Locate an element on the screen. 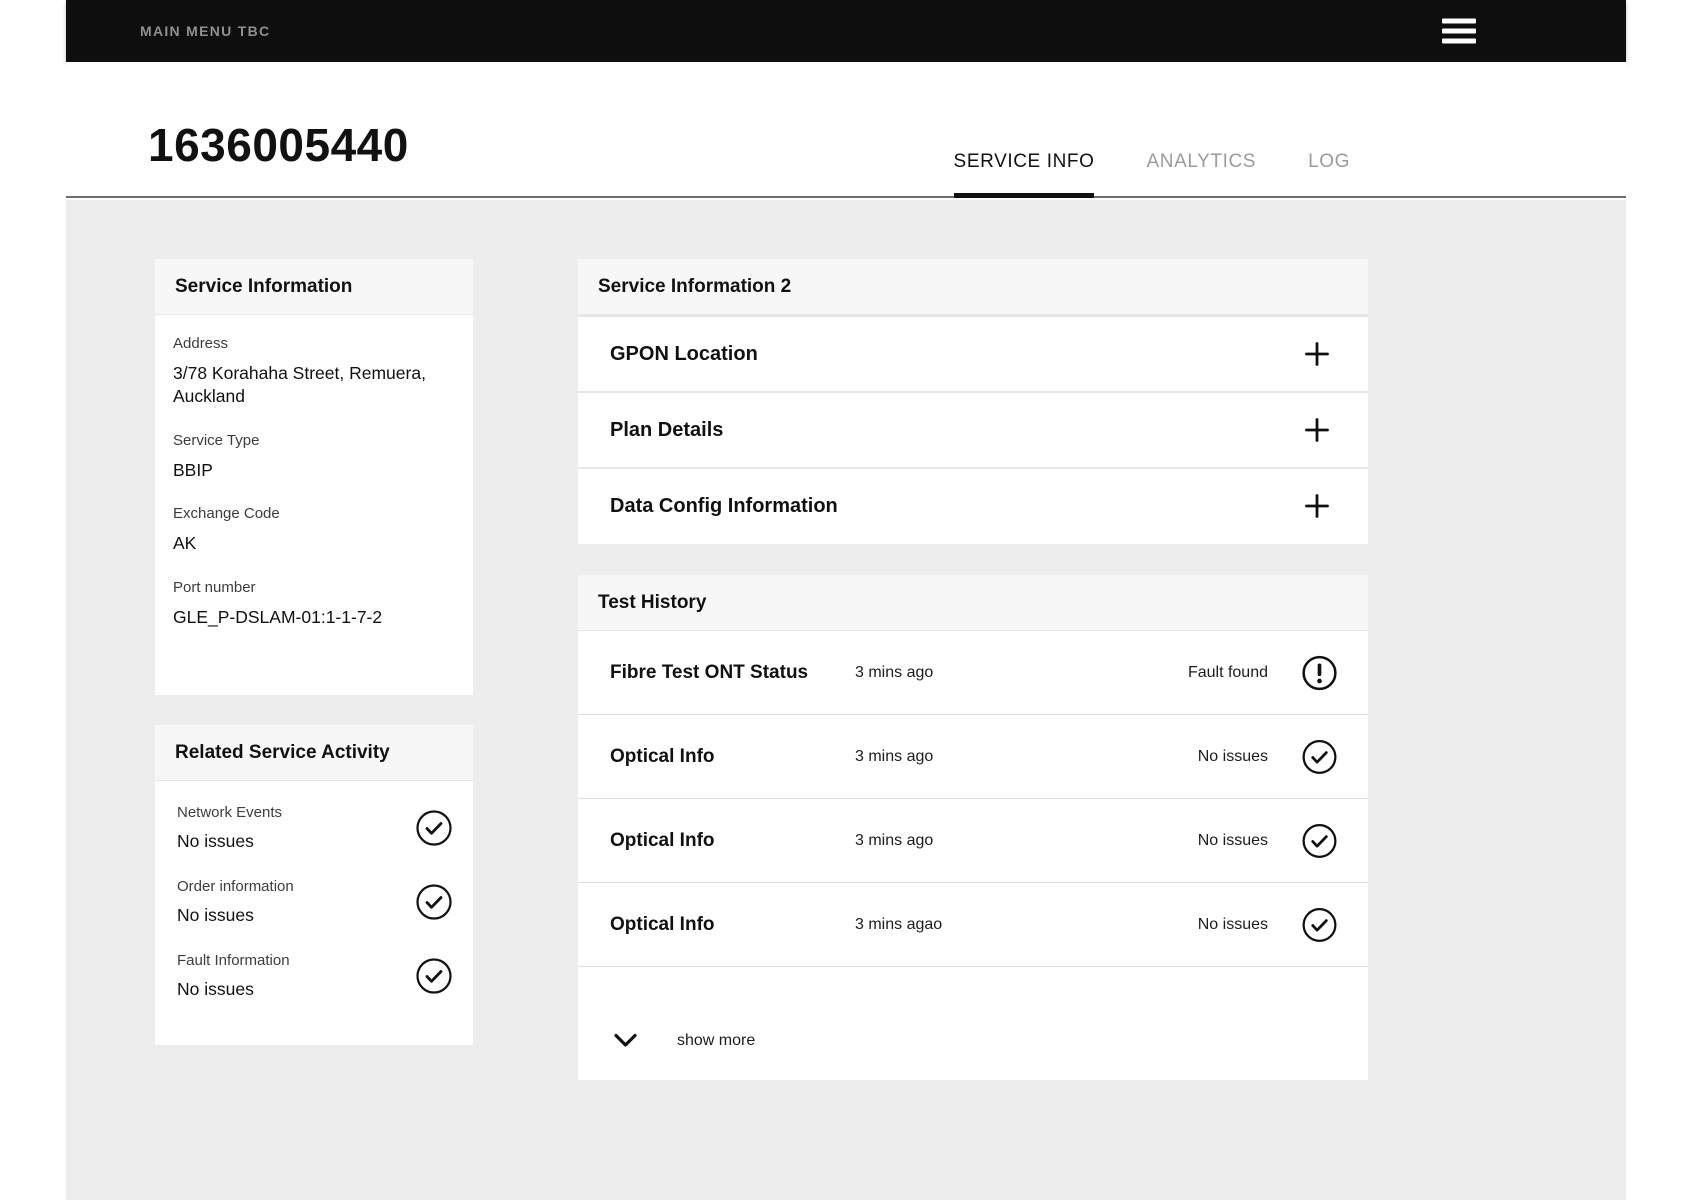  tab-analytics: ANALYTICS is located at coordinates (1201, 174).